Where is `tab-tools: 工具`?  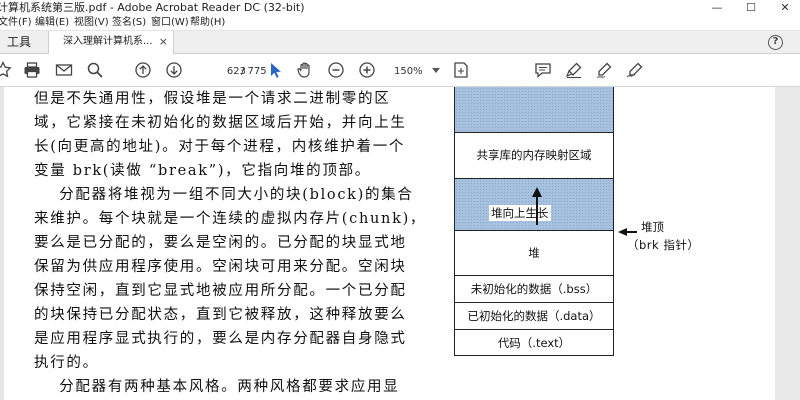
tab-tools: 工具 is located at coordinates (24, 42).